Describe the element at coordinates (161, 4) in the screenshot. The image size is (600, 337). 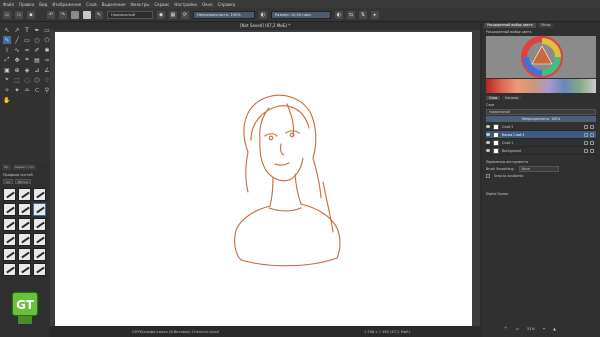
I see `menu-tools: Сервис` at that location.